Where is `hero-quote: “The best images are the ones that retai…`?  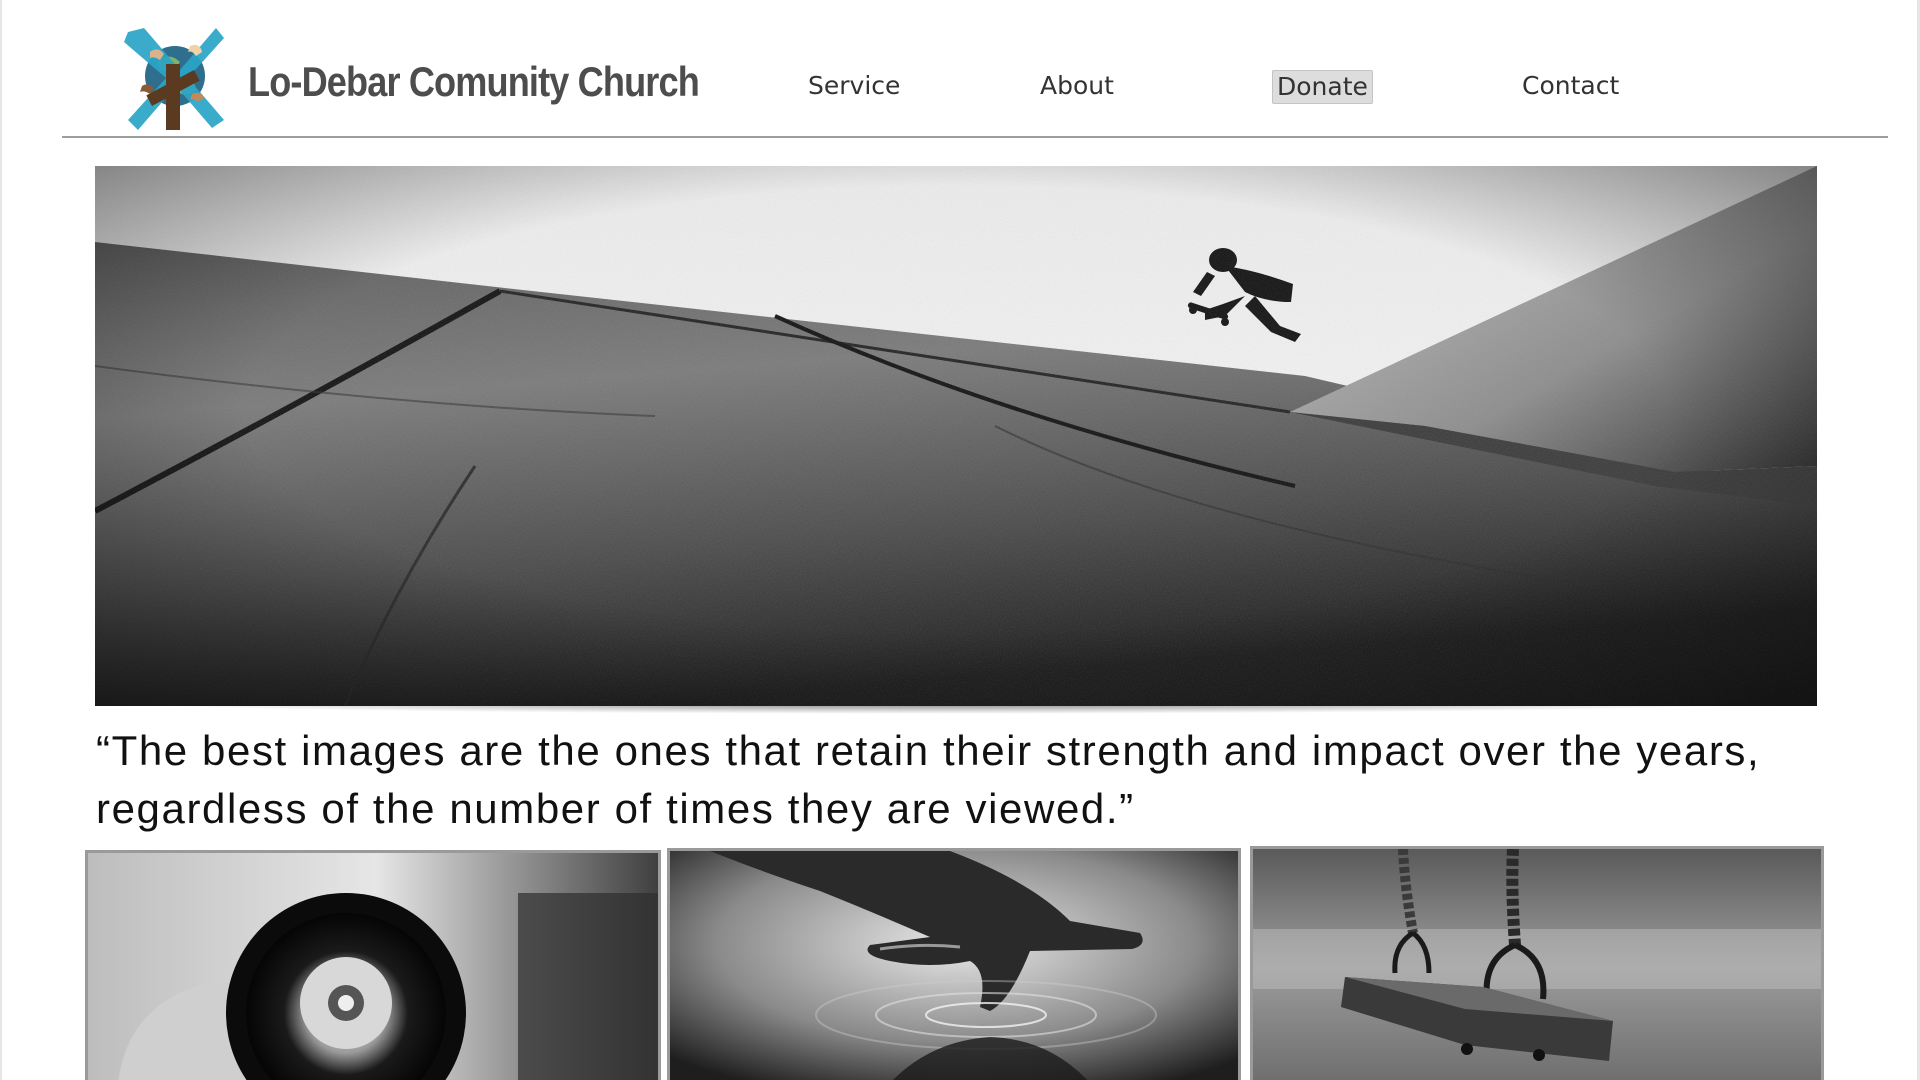 hero-quote: “The best images are the ones that retai… is located at coordinates (928, 779).